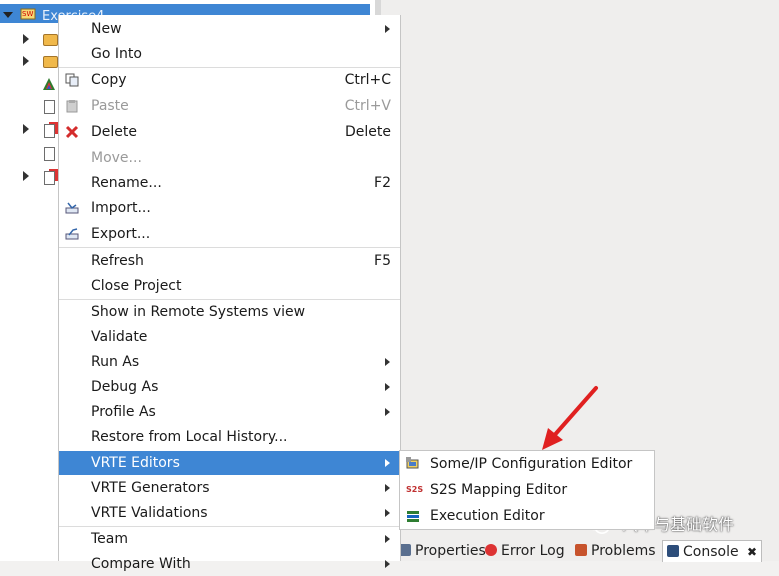 The image size is (779, 576). Describe the element at coordinates (49, 178) in the screenshot. I see `red-file-icon` at that location.